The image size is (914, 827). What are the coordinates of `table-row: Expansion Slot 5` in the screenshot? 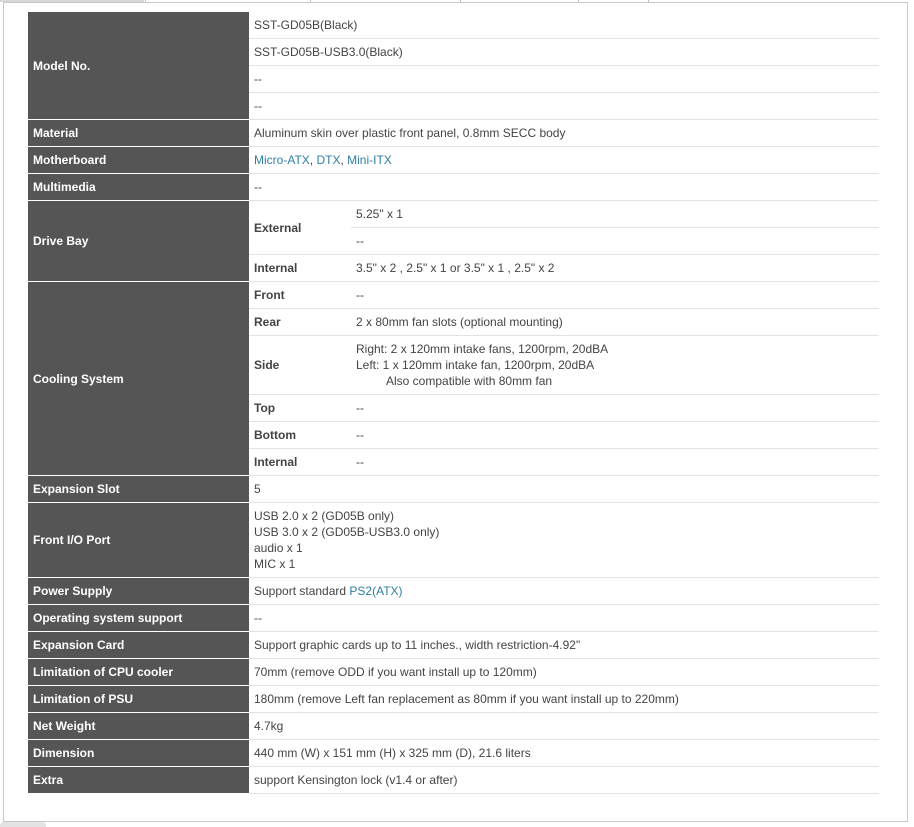 It's located at (453, 489).